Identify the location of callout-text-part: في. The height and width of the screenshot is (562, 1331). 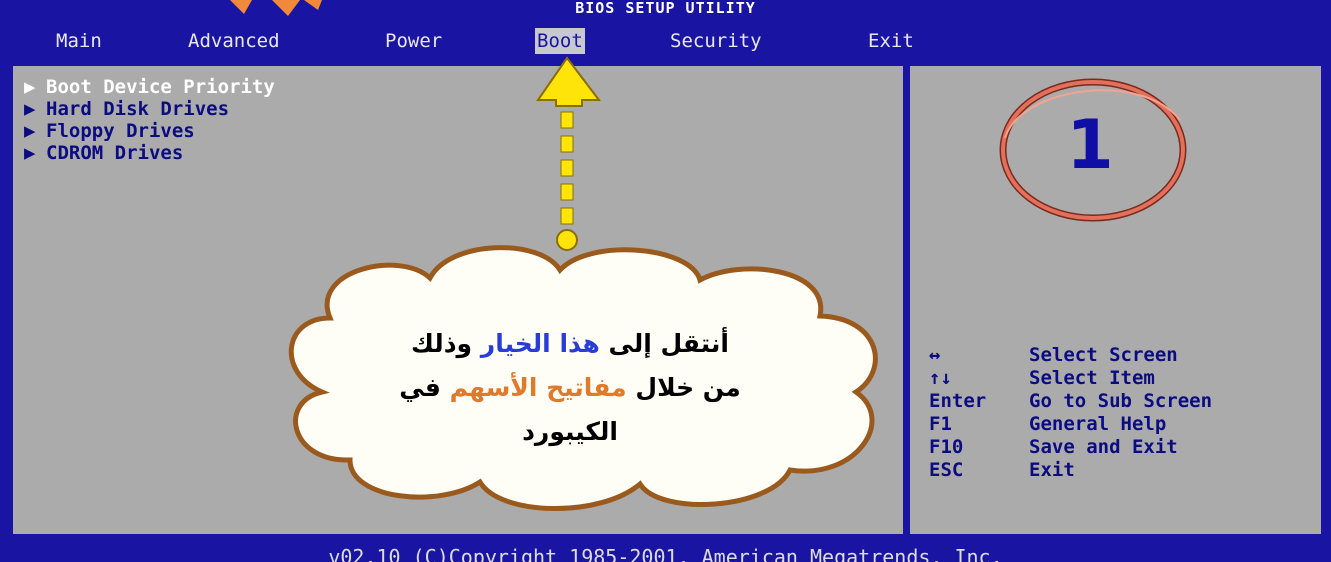
(420, 387).